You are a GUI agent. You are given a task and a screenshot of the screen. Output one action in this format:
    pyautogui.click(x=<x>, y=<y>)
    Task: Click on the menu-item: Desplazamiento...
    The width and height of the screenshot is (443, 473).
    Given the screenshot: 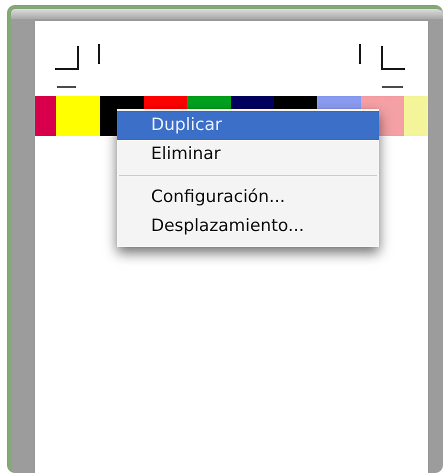 What is the action you would take?
    pyautogui.click(x=248, y=226)
    